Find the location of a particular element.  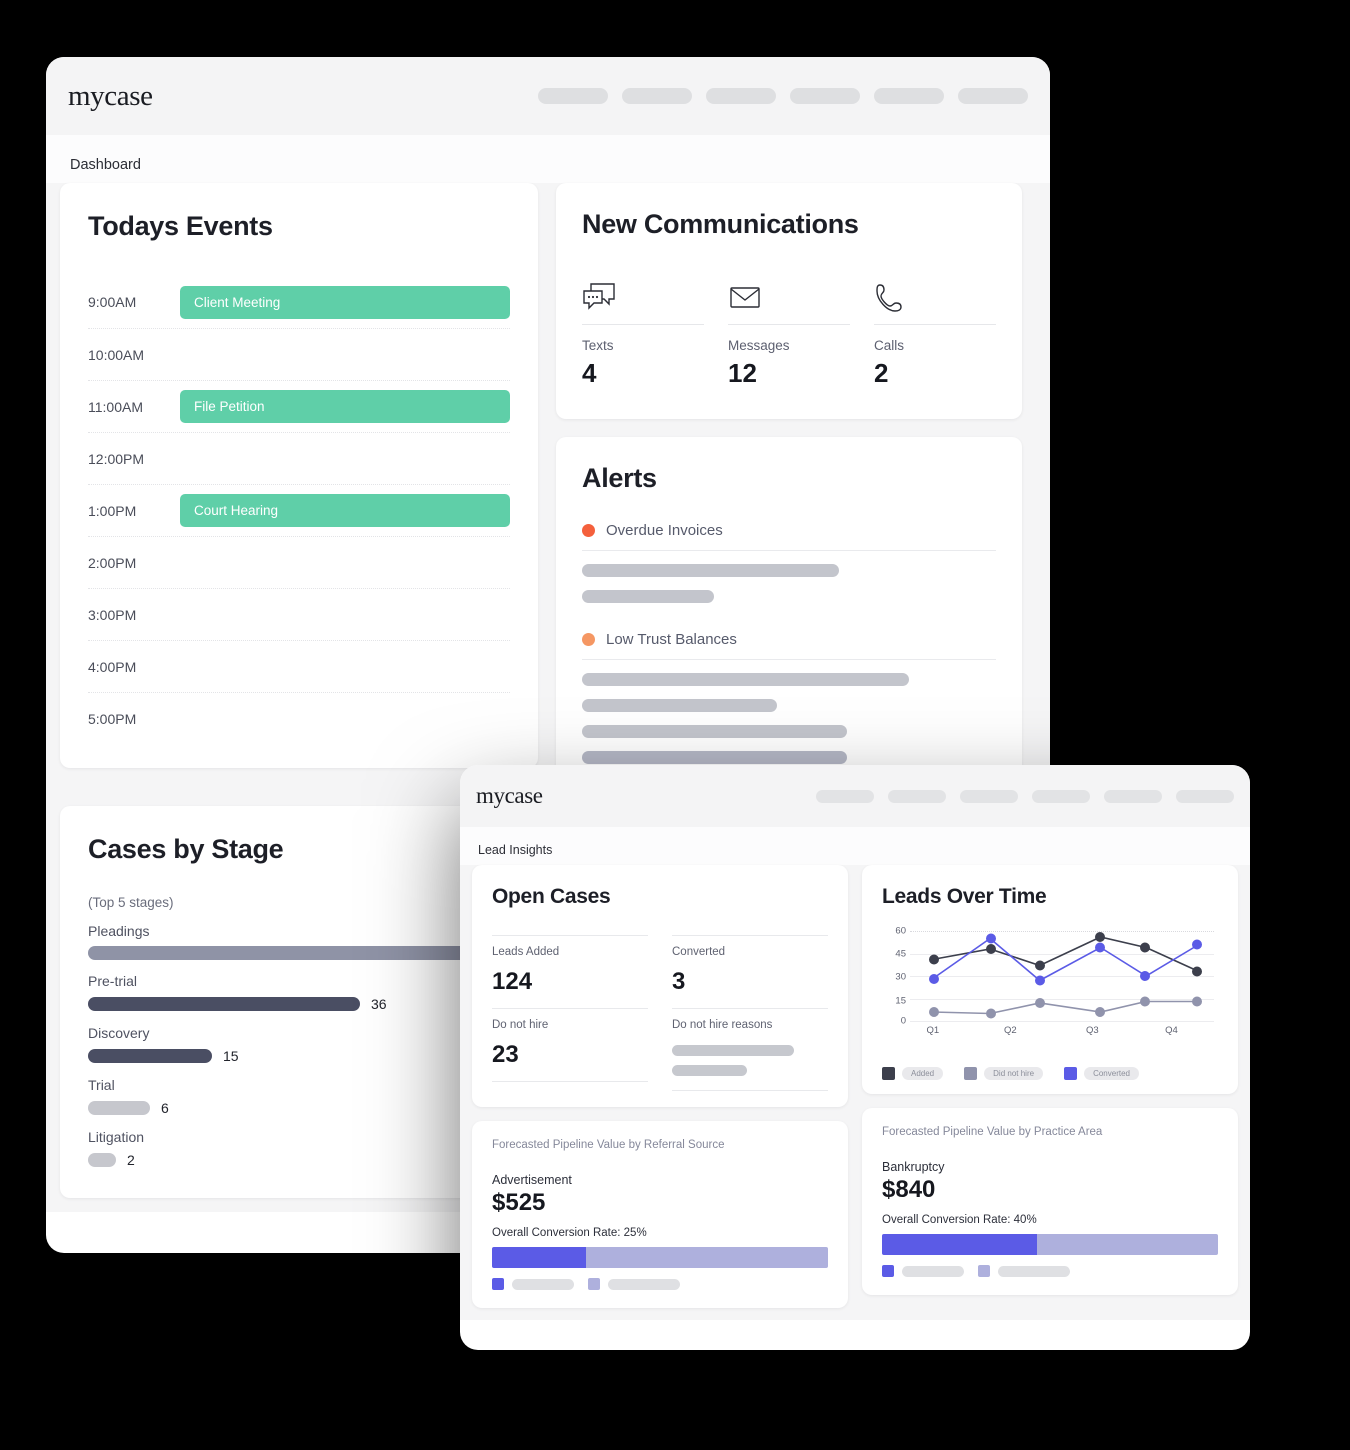

legend-swatch-remaining is located at coordinates (594, 1284).